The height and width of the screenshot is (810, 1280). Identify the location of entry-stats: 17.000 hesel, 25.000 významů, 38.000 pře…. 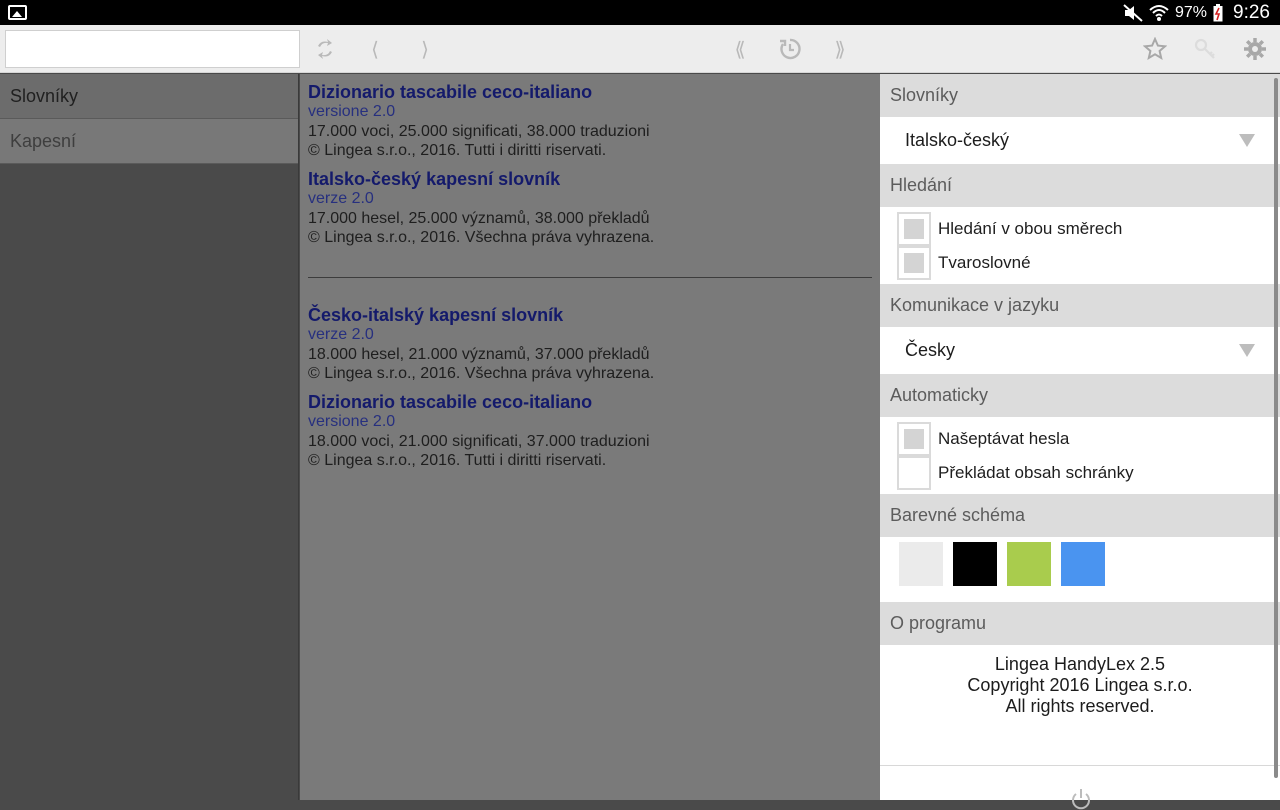
(479, 218).